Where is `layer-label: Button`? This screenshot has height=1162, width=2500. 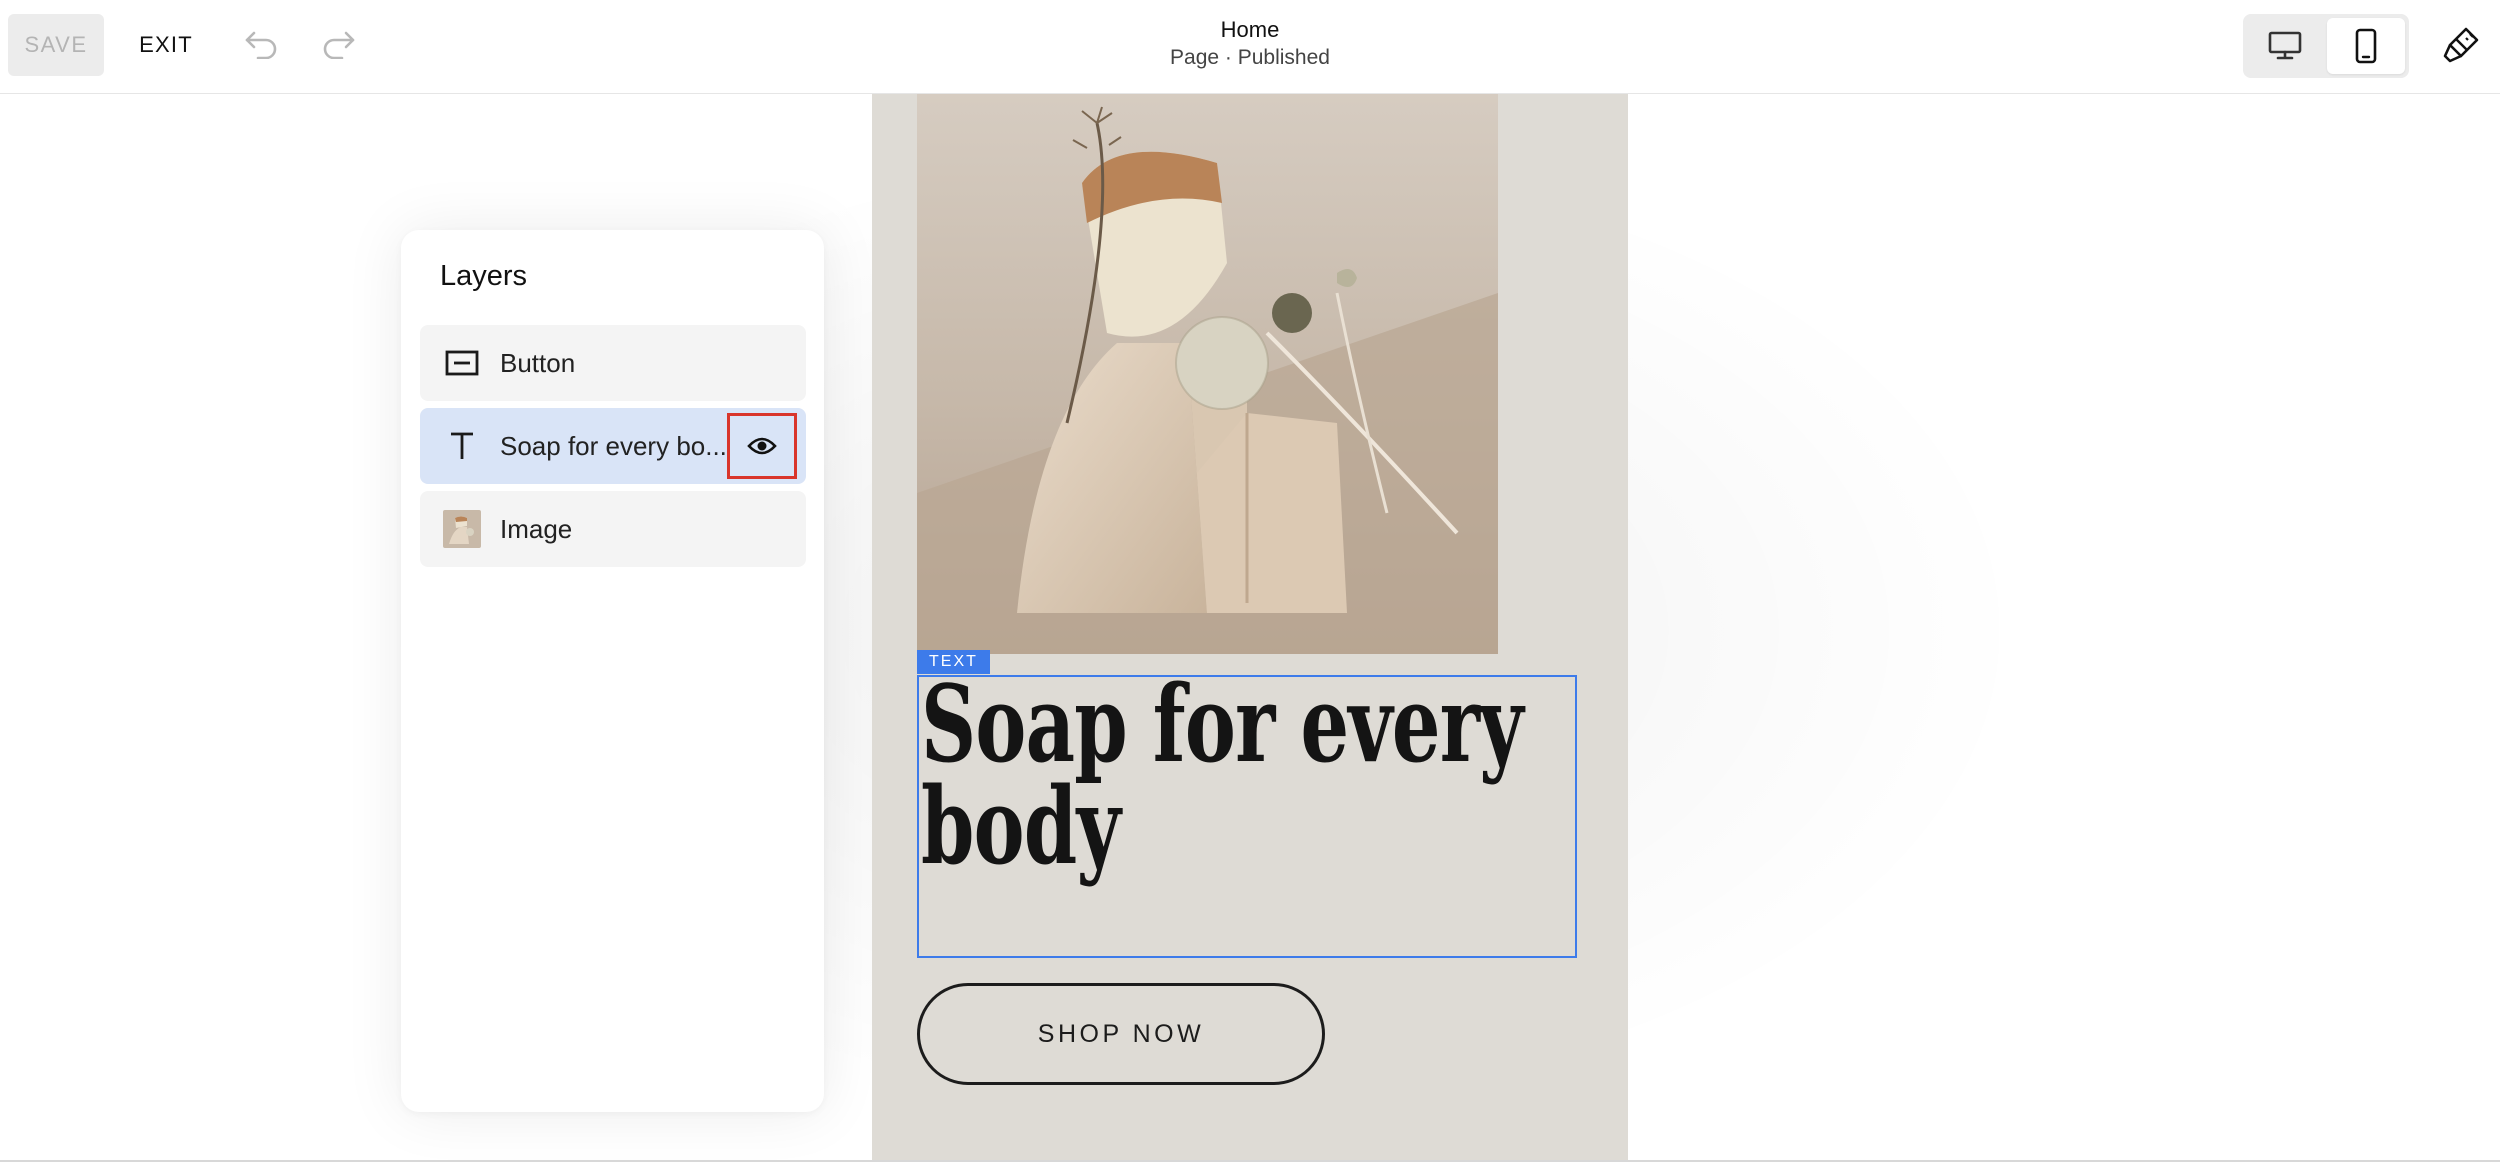
layer-label: Button is located at coordinates (538, 363).